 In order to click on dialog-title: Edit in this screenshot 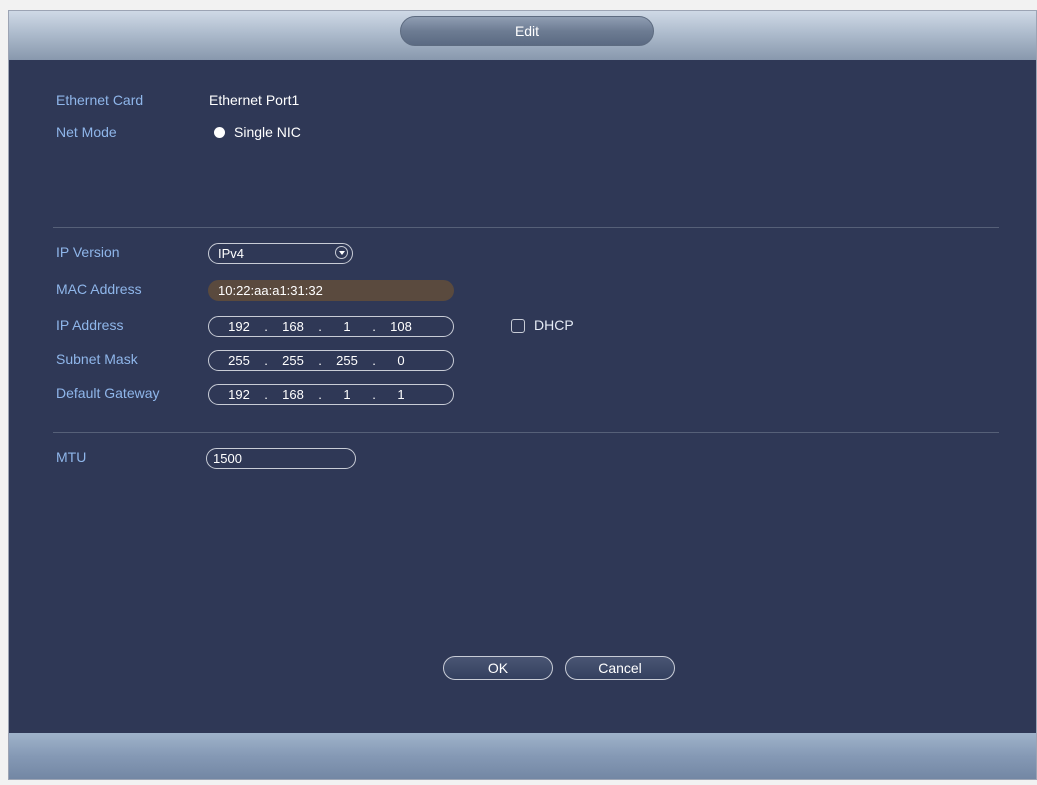, I will do `click(527, 31)`.